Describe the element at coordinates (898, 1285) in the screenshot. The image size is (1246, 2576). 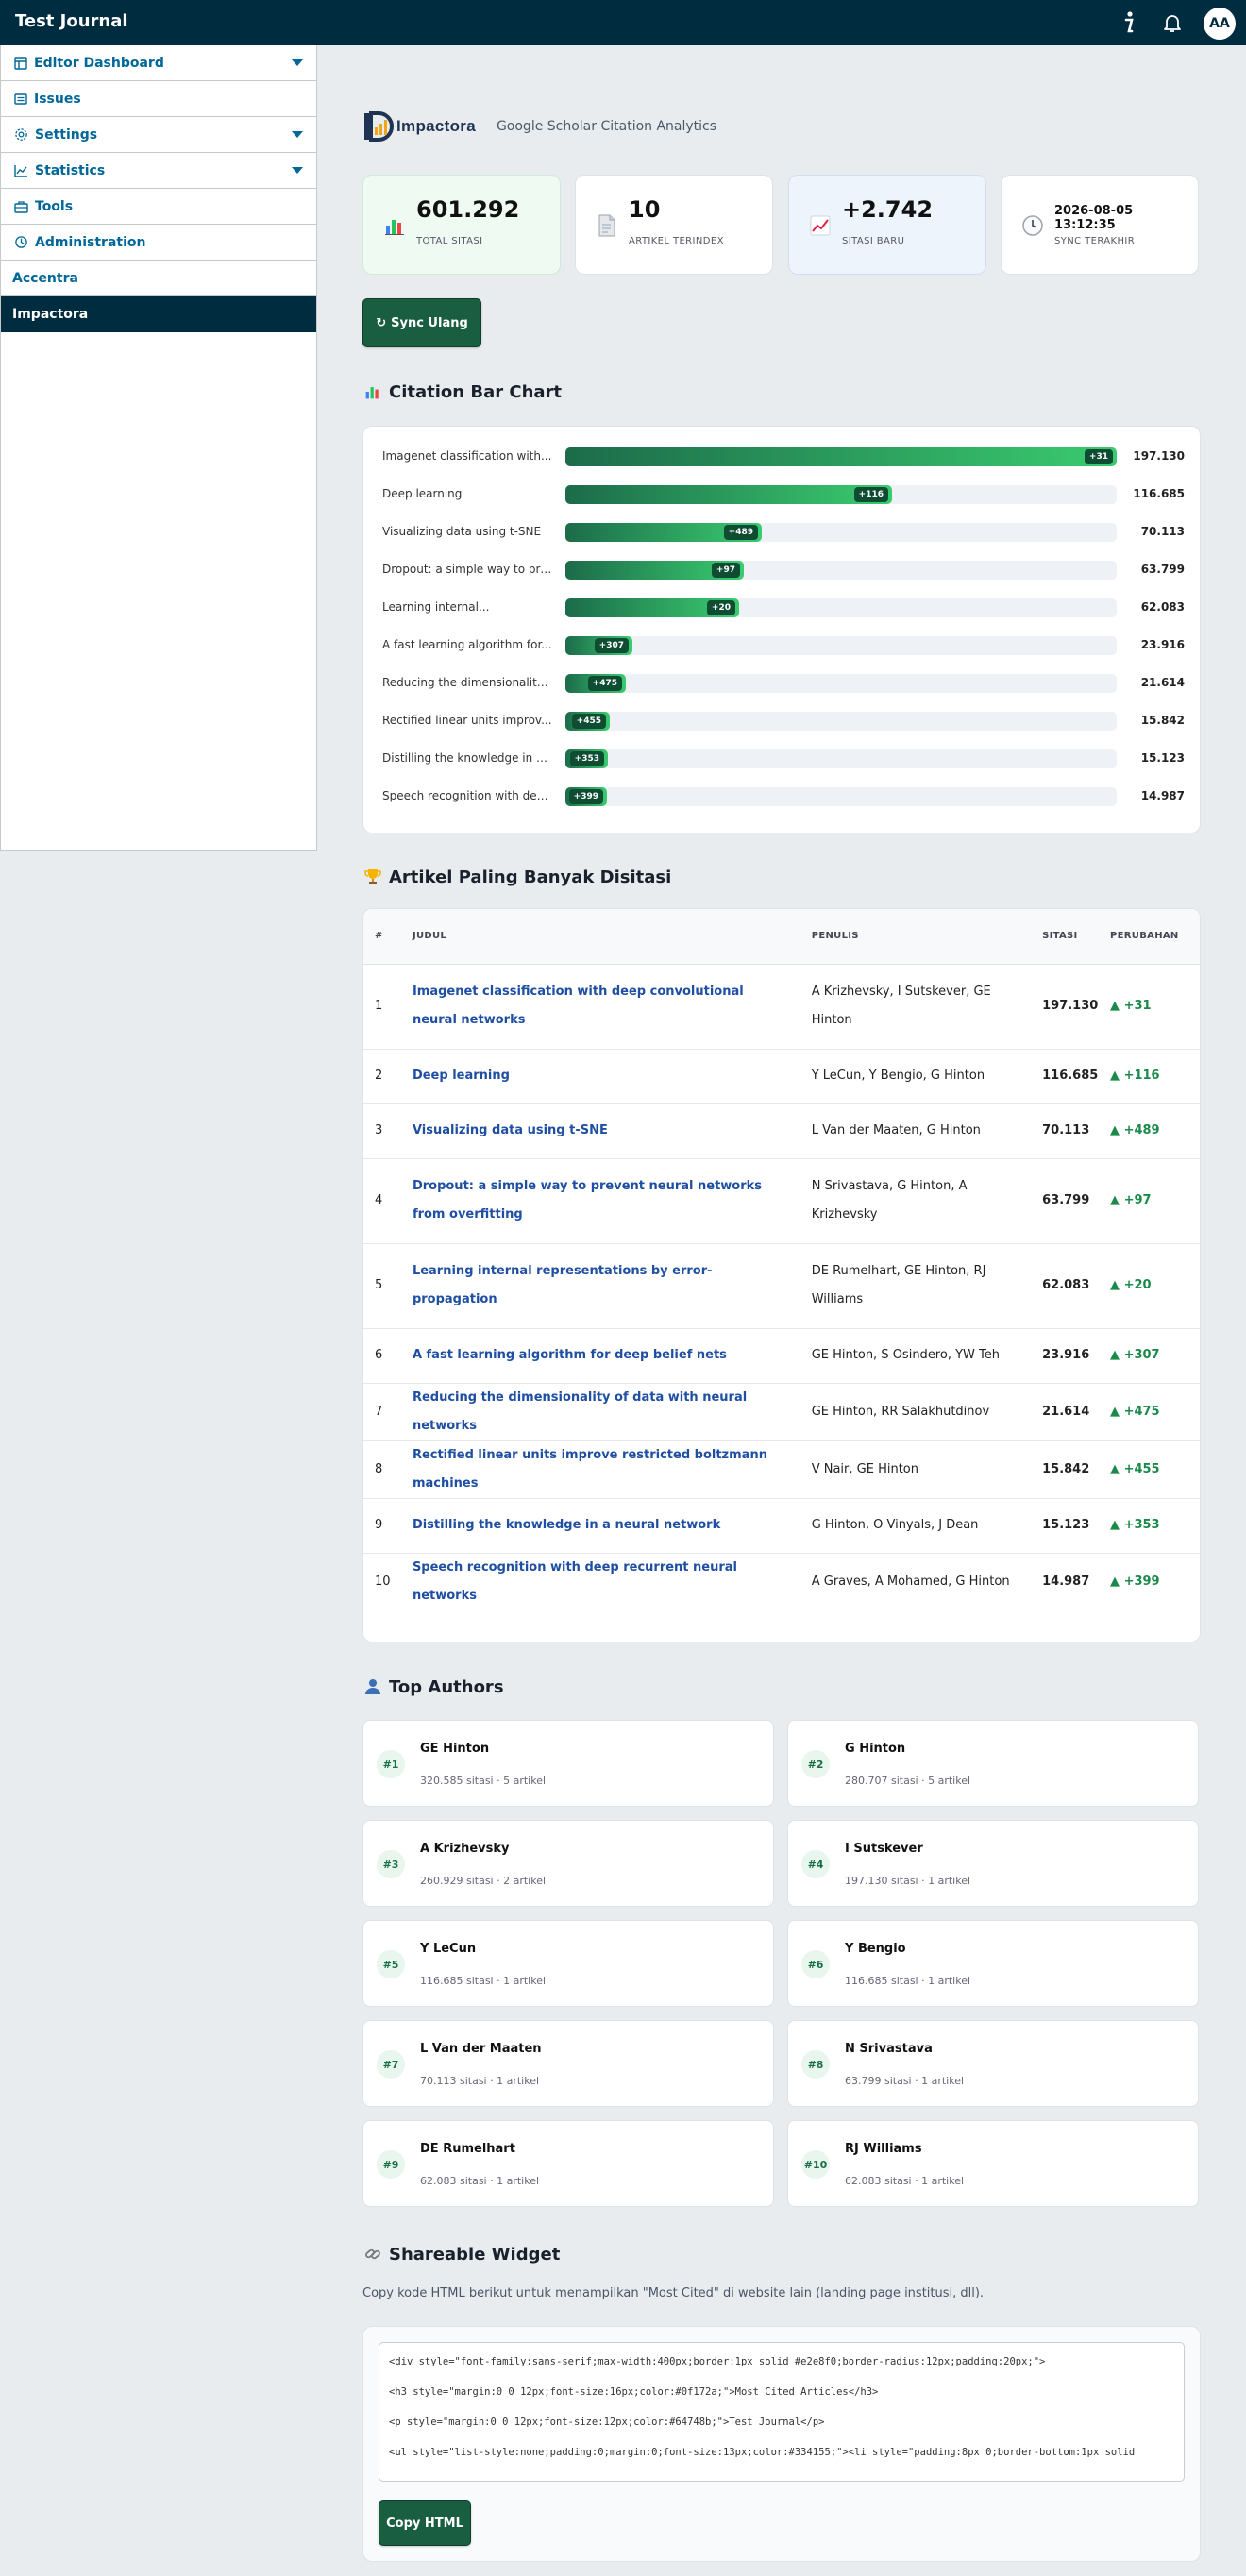
I see `article-authors: DE Rumelhart, GE Hinton, RJ Williams` at that location.